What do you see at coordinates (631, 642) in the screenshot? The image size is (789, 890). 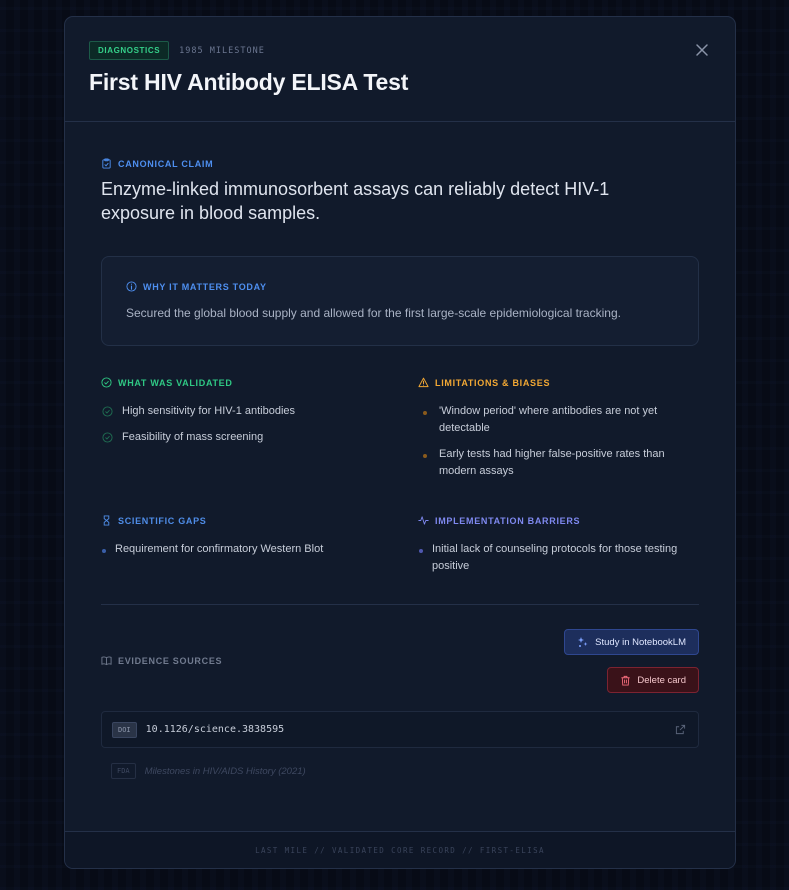 I see `study-notebooklm-button: Study in NotebookLM` at bounding box center [631, 642].